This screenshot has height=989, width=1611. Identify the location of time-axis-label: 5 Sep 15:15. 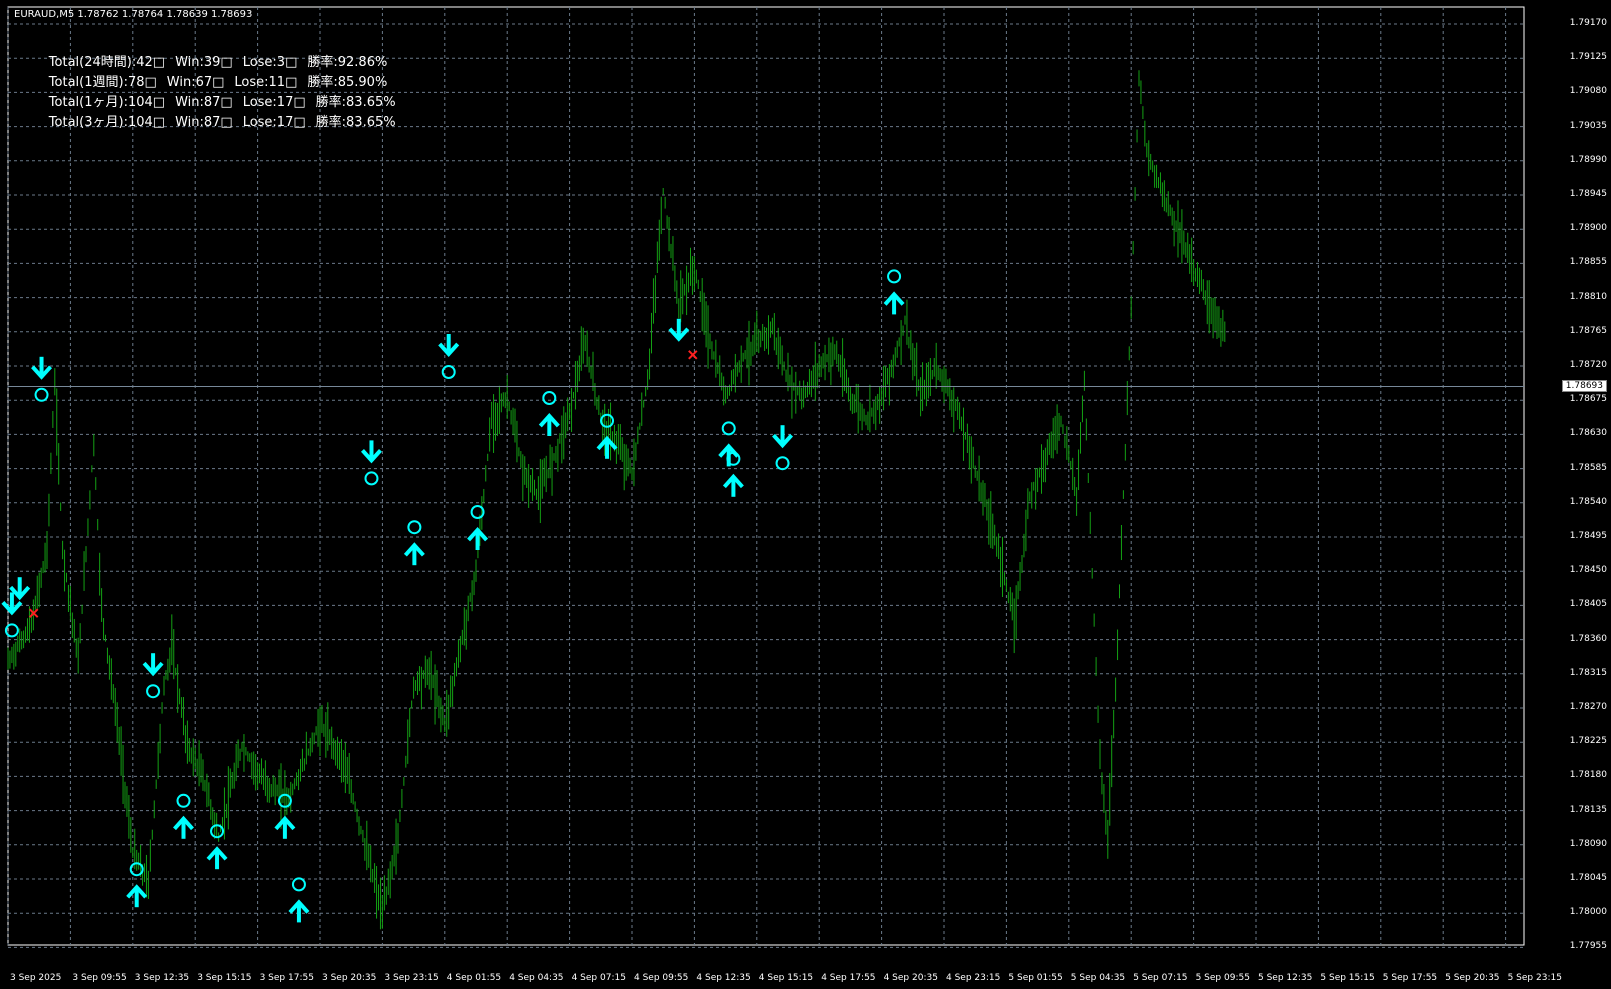
(1347, 978).